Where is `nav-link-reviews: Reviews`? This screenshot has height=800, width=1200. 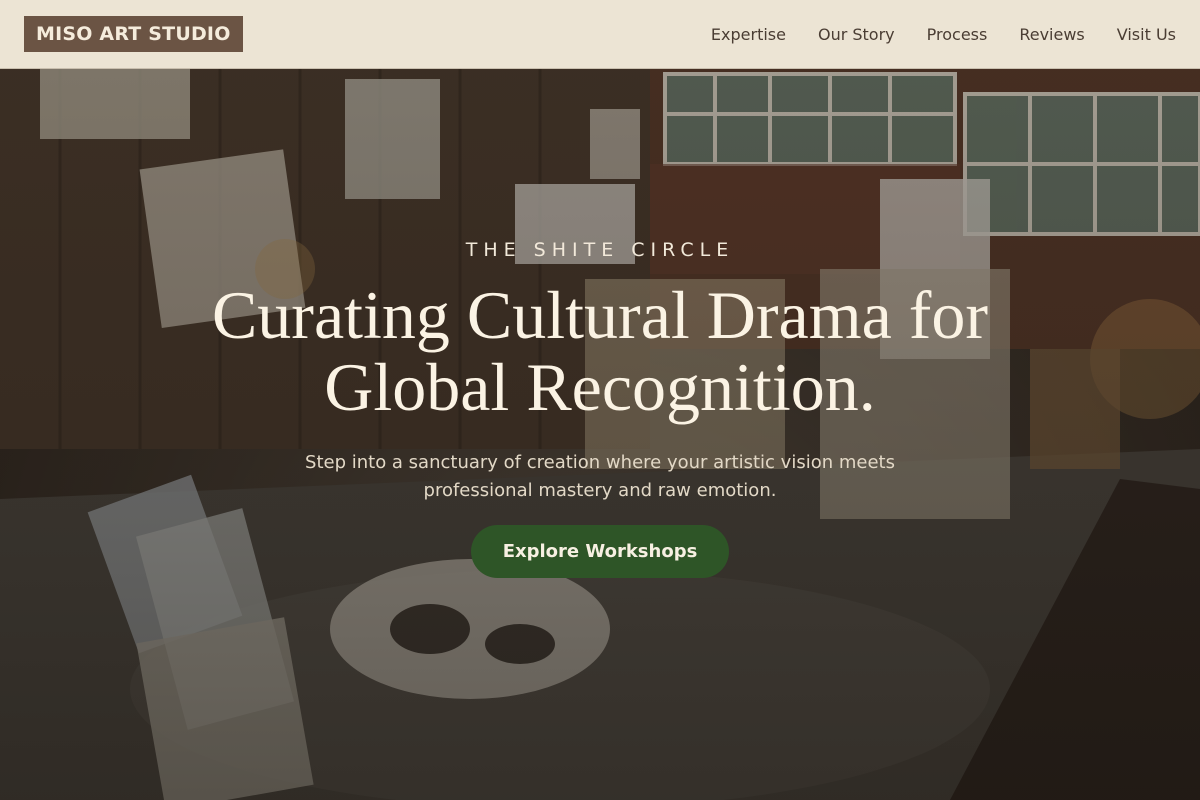 nav-link-reviews: Reviews is located at coordinates (1051, 34).